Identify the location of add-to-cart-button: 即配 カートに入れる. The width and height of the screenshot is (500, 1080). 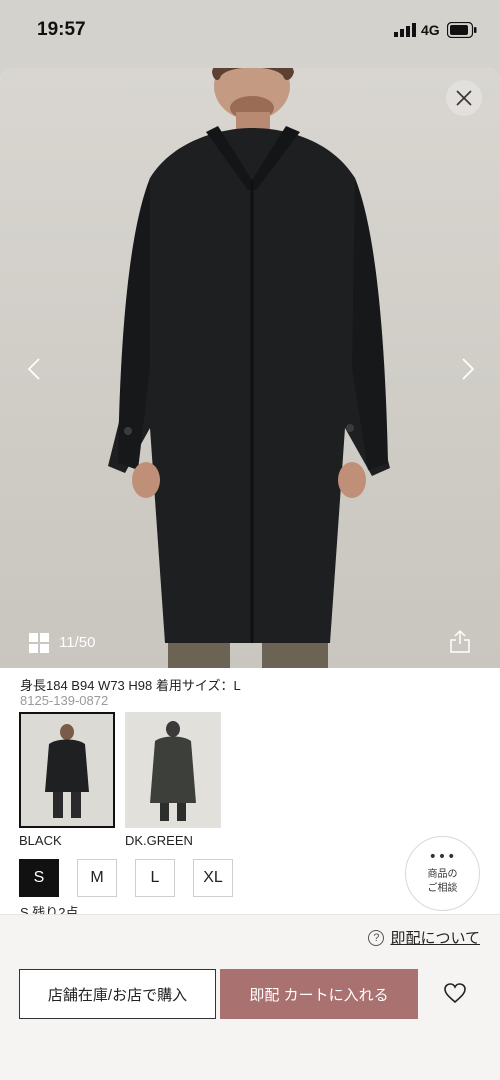
(319, 994).